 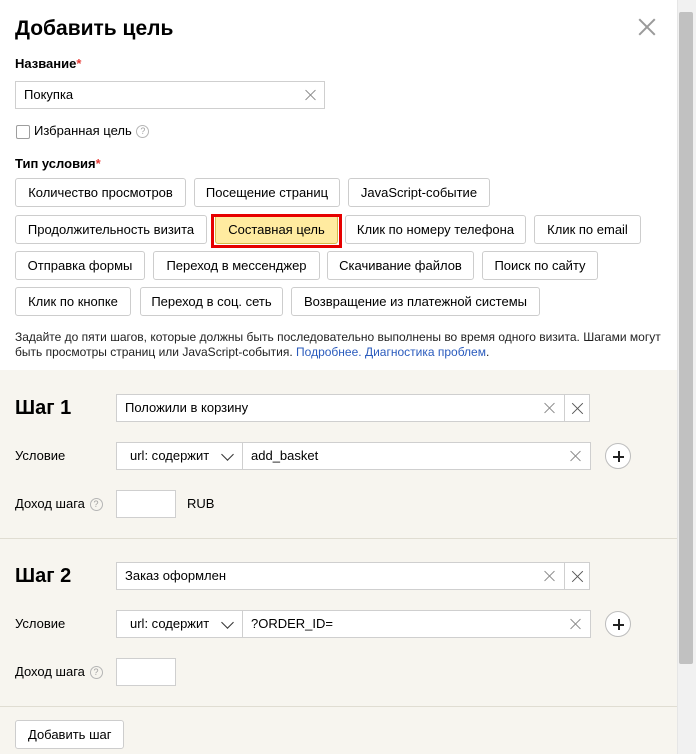 I want to click on type-option-site-search: Поиск по сайту, so click(x=540, y=265).